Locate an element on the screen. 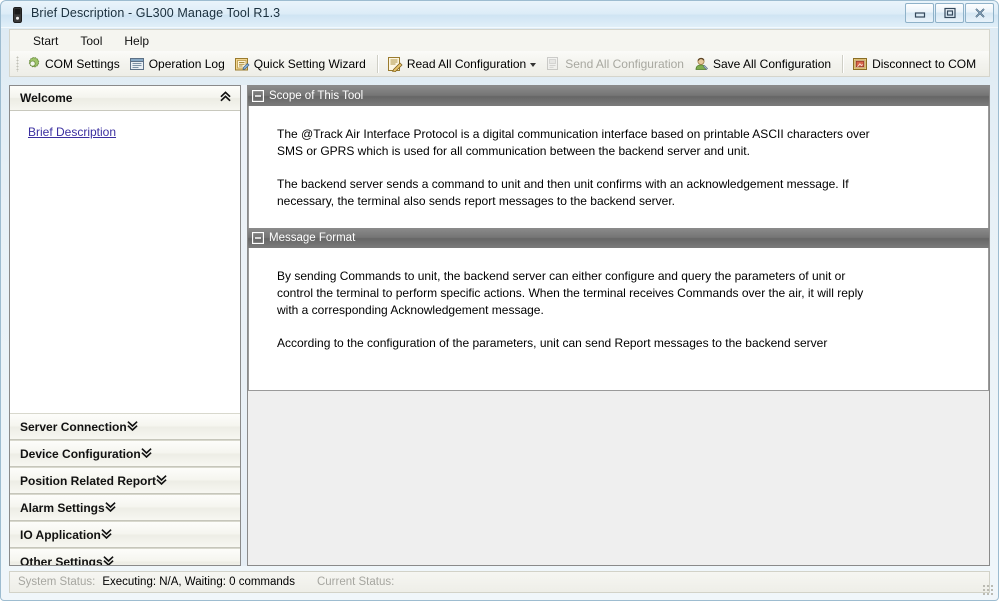 Image resolution: width=999 pixels, height=601 pixels. sidebar-section-position-related-report: Position Related Report is located at coordinates (125, 480).